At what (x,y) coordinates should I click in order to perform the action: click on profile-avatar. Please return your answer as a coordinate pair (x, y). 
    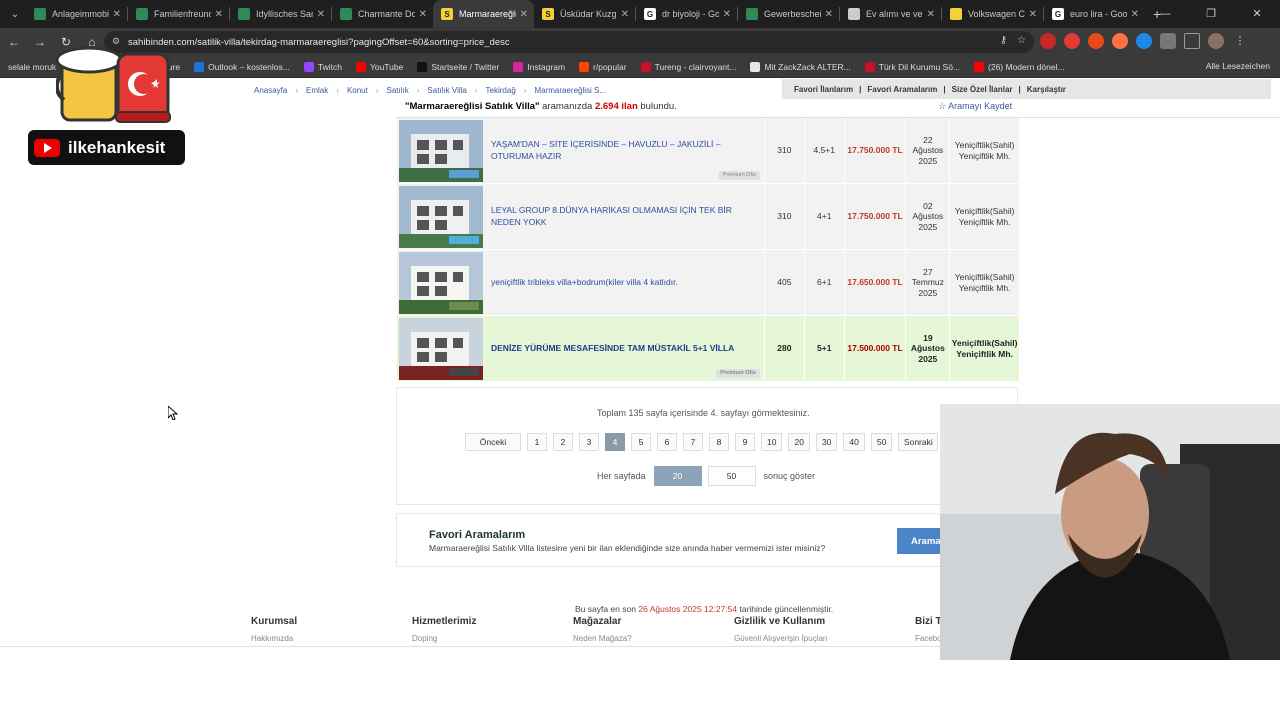
    Looking at the image, I should click on (1216, 41).